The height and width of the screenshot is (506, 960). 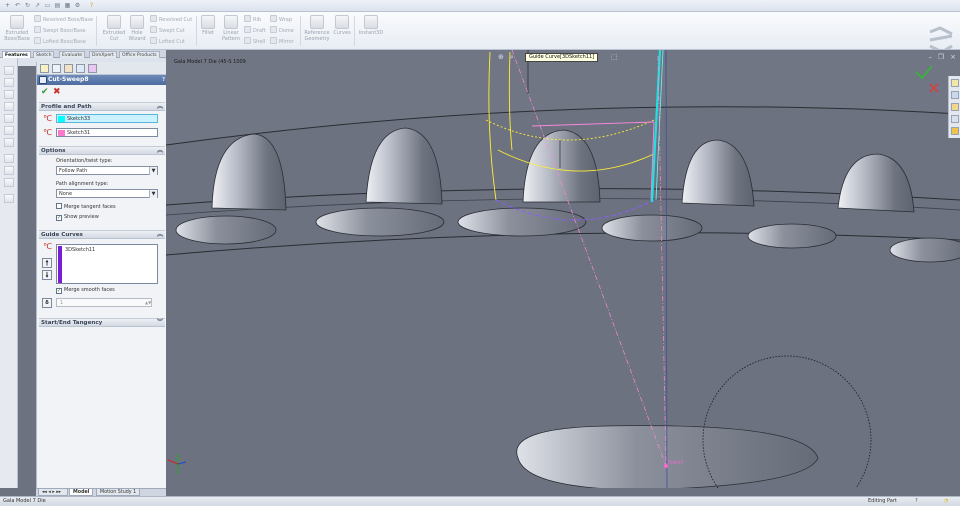 I want to click on guide-curves-list: 3DSketch11, so click(x=107, y=264).